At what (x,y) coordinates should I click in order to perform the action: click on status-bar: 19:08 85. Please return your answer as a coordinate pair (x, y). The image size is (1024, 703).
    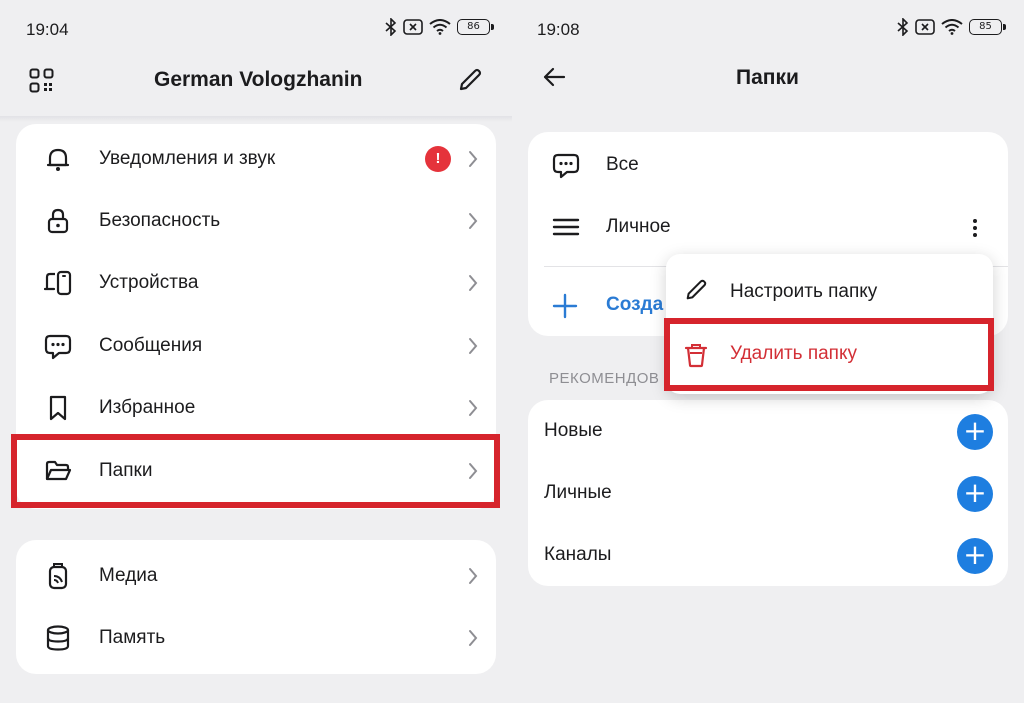
    Looking at the image, I should click on (768, 29).